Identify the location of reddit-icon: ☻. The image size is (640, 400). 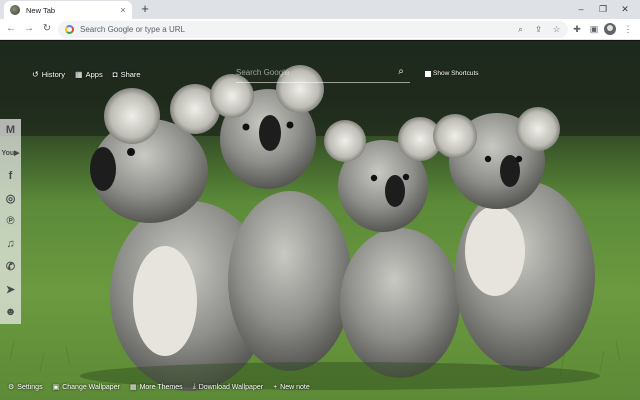
(10, 312).